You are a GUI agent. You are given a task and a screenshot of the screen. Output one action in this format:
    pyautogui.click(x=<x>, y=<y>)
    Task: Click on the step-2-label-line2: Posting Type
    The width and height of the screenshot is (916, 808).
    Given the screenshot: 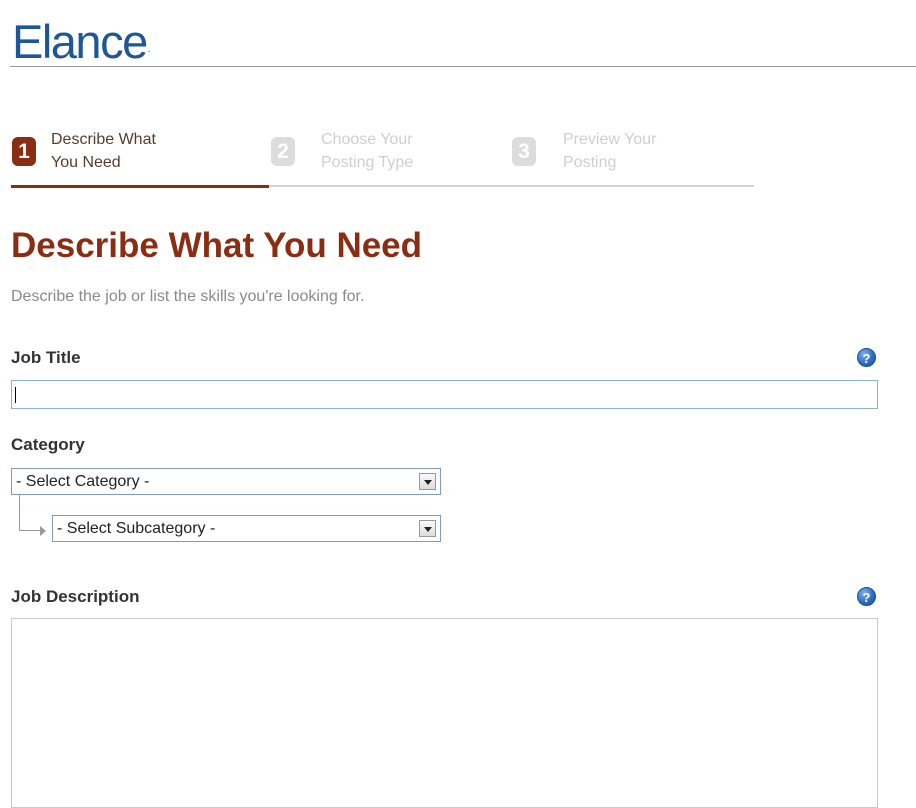 What is the action you would take?
    pyautogui.click(x=367, y=162)
    